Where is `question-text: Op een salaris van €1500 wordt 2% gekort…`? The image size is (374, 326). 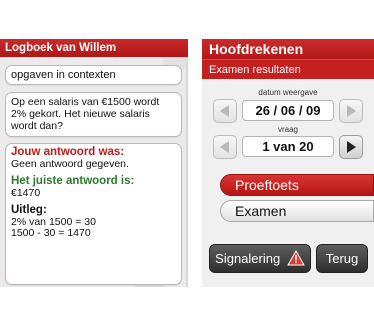 question-text: Op een salaris van €1500 wordt 2% gekort… is located at coordinates (85, 114).